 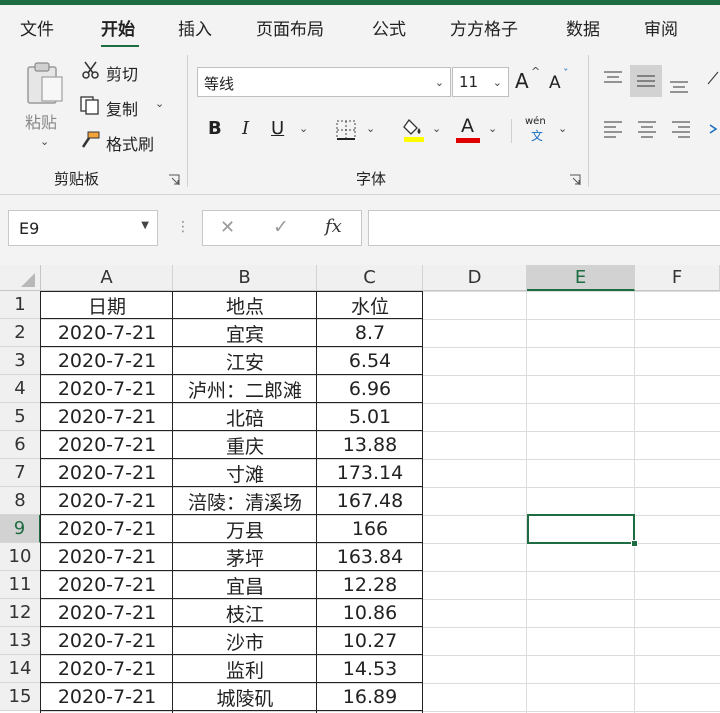 I want to click on drag-handle-icon: ⋮, so click(x=183, y=227).